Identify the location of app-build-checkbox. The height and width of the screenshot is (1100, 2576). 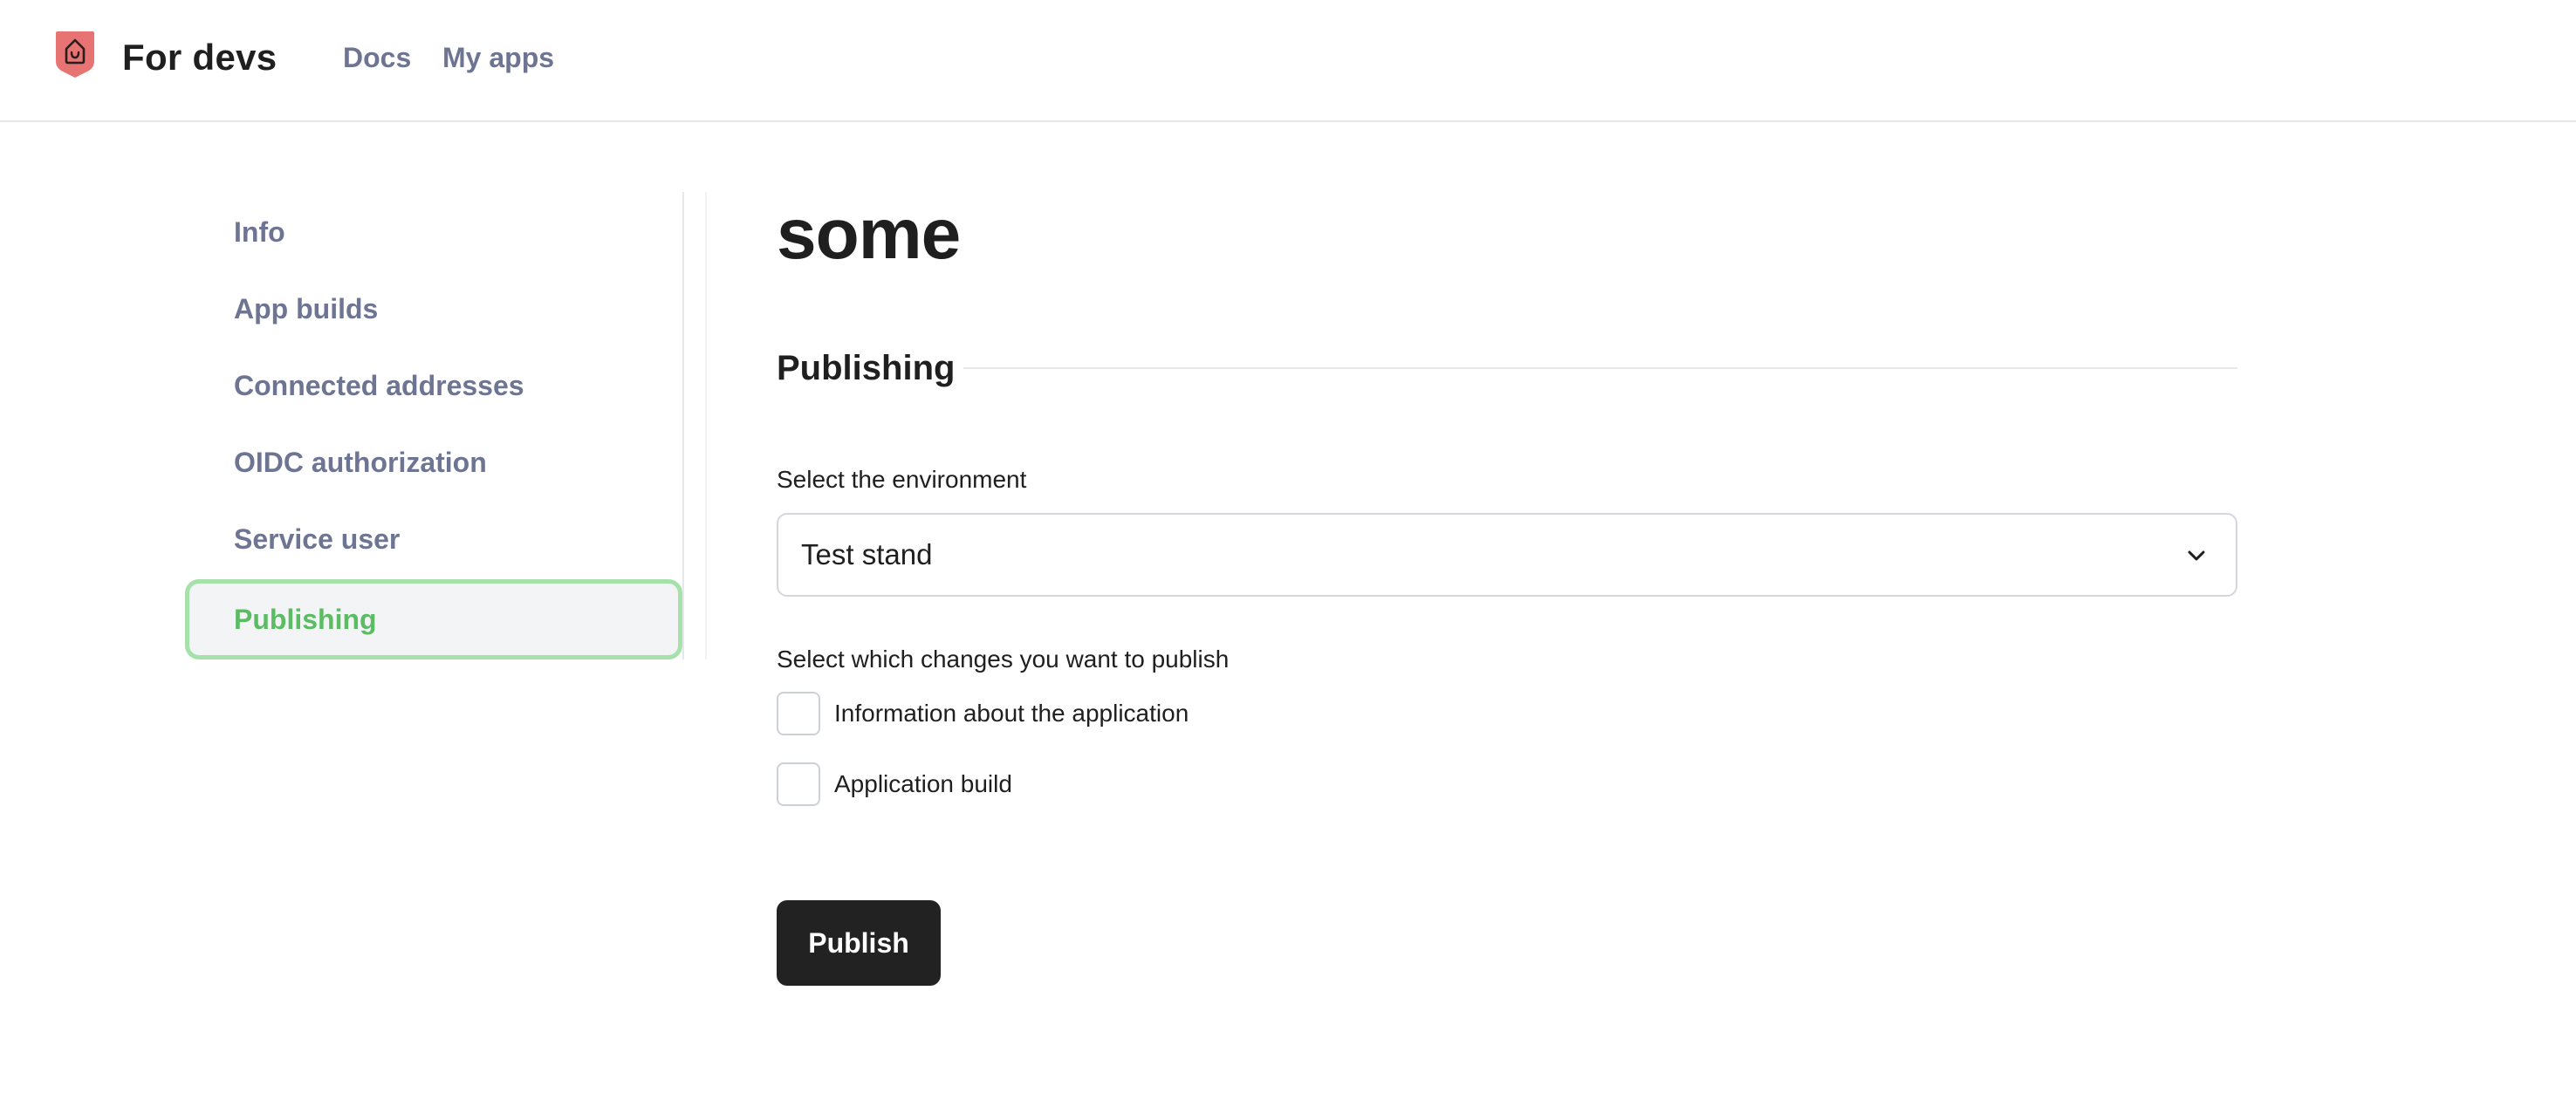
(798, 784).